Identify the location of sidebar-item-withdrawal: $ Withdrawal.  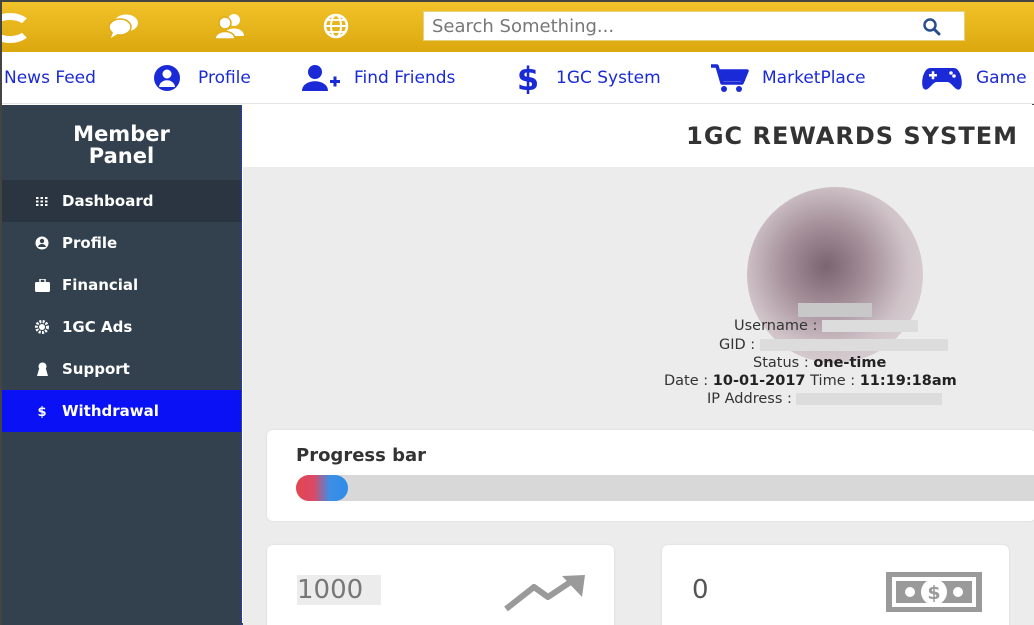
(121, 411).